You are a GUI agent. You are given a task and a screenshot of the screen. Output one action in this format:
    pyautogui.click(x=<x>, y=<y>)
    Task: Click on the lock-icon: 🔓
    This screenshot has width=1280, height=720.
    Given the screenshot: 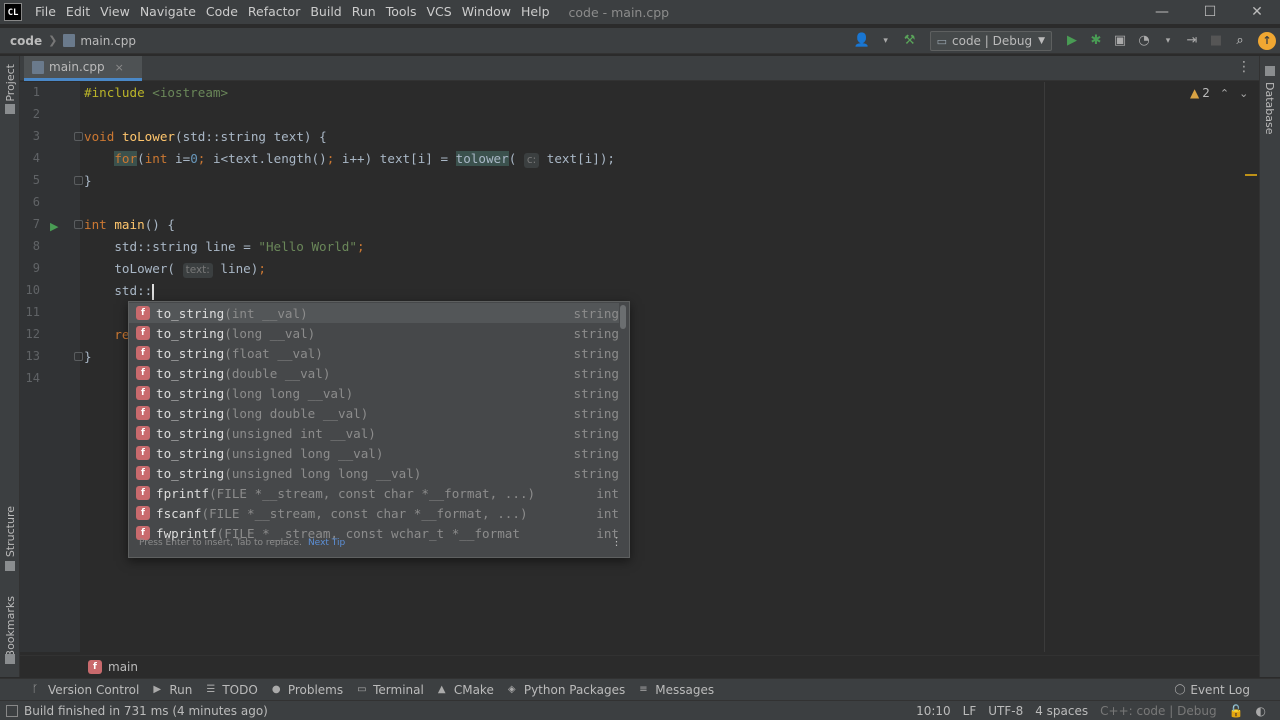 What is the action you would take?
    pyautogui.click(x=1236, y=711)
    